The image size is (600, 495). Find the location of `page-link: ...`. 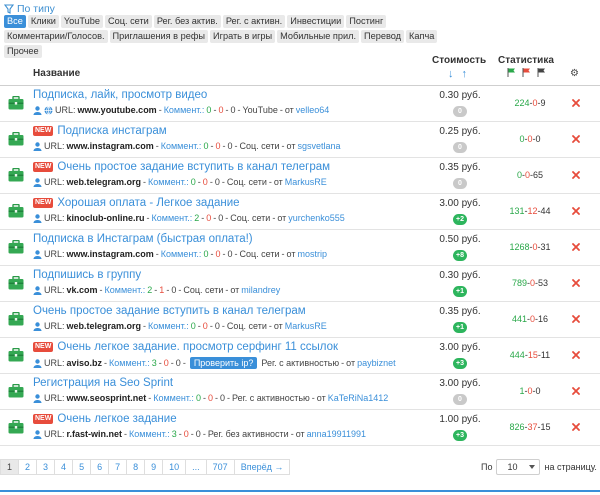

page-link: ... is located at coordinates (196, 467).